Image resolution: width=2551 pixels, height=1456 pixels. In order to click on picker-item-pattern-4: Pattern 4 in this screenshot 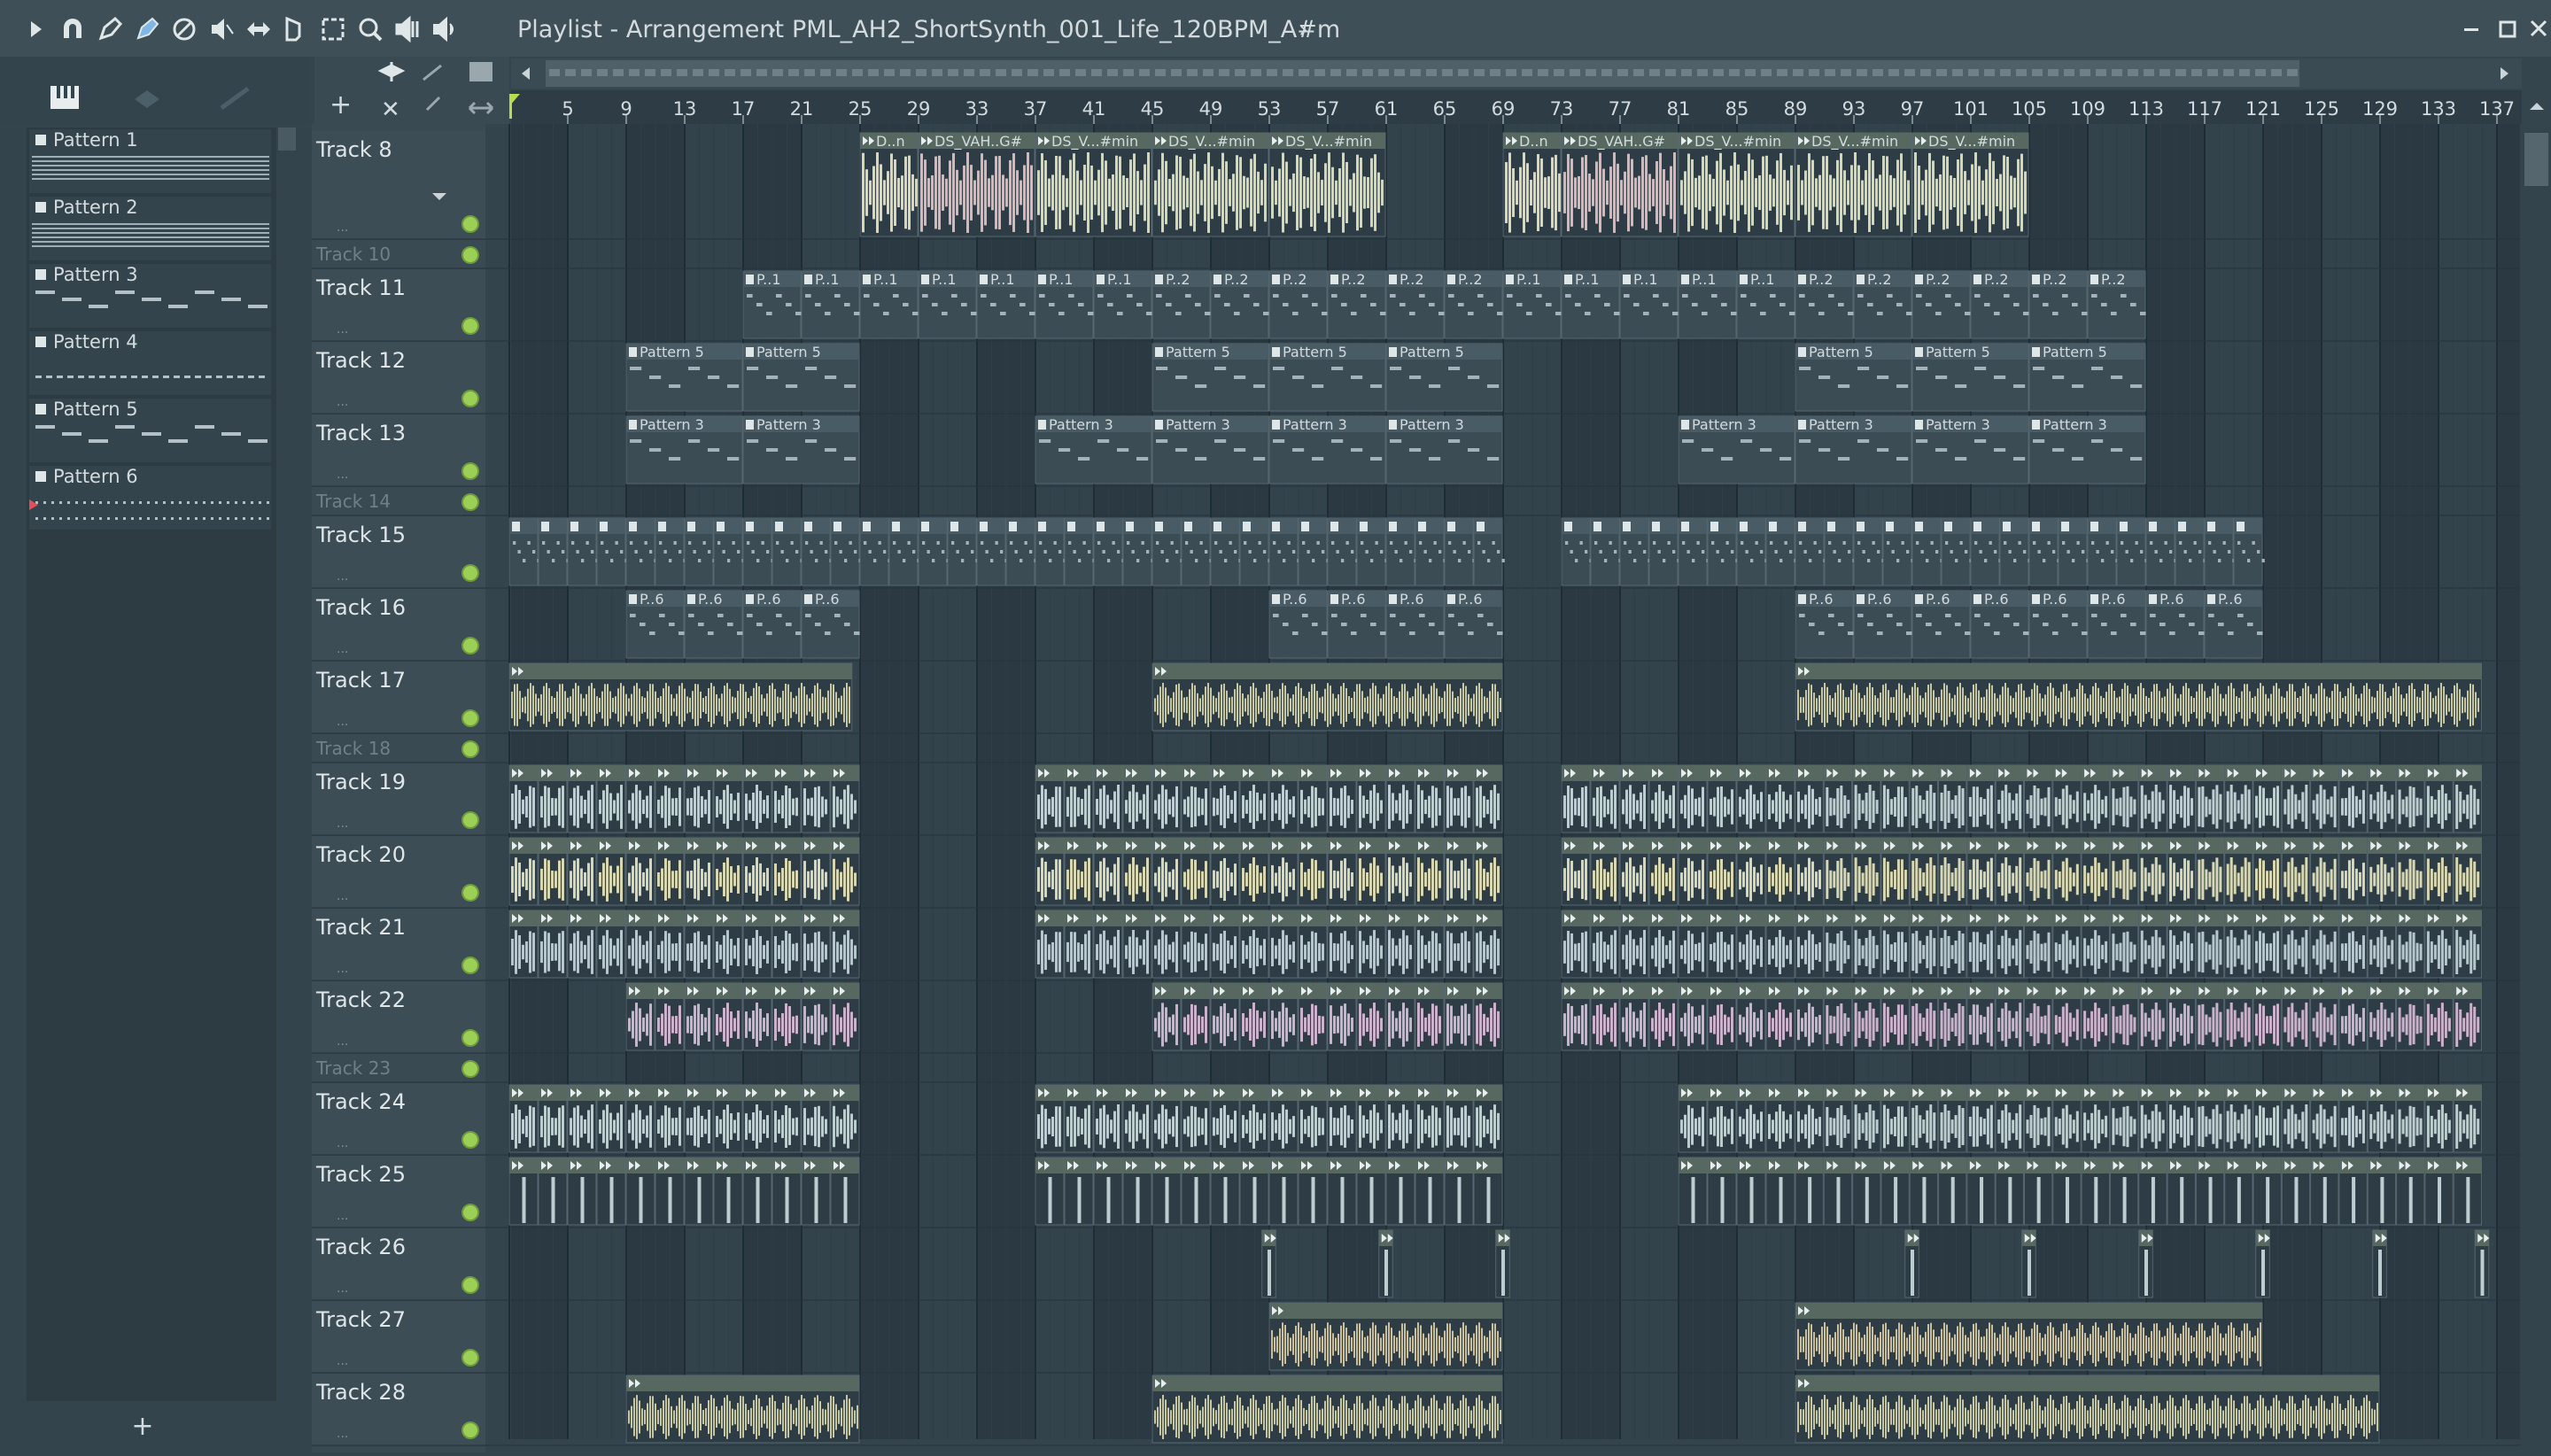, I will do `click(150, 363)`.